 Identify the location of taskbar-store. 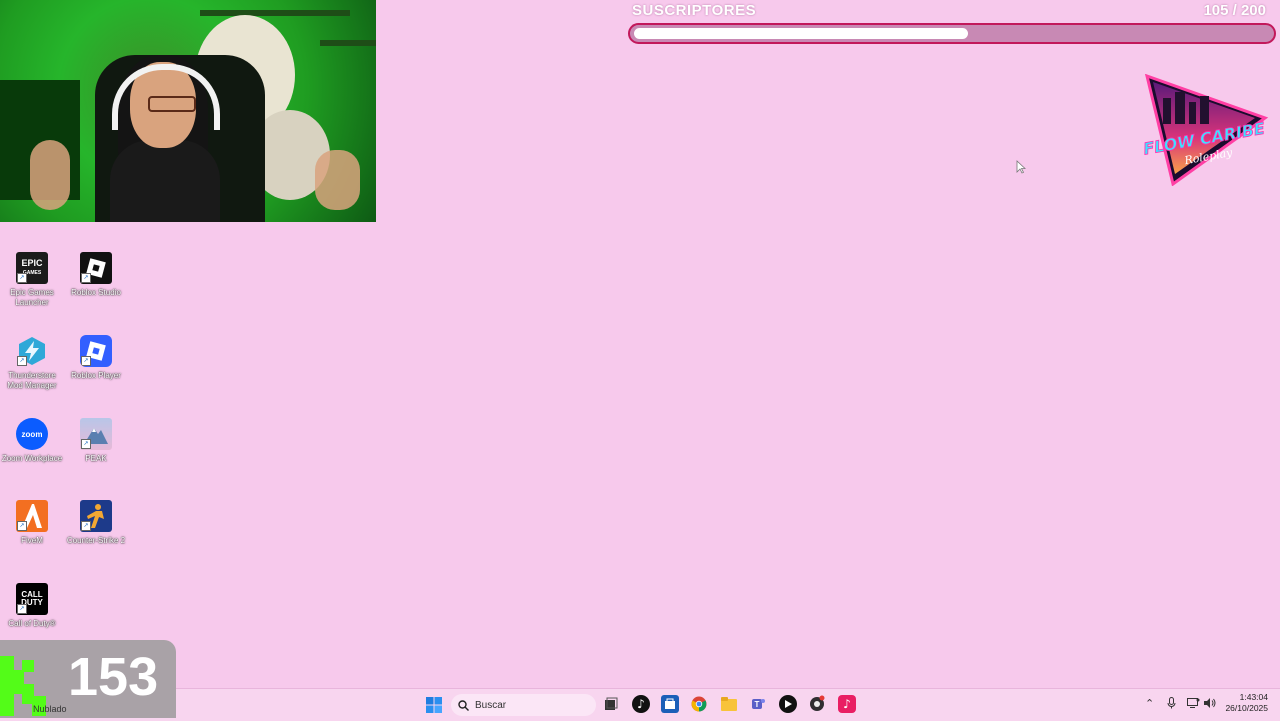
(670, 704).